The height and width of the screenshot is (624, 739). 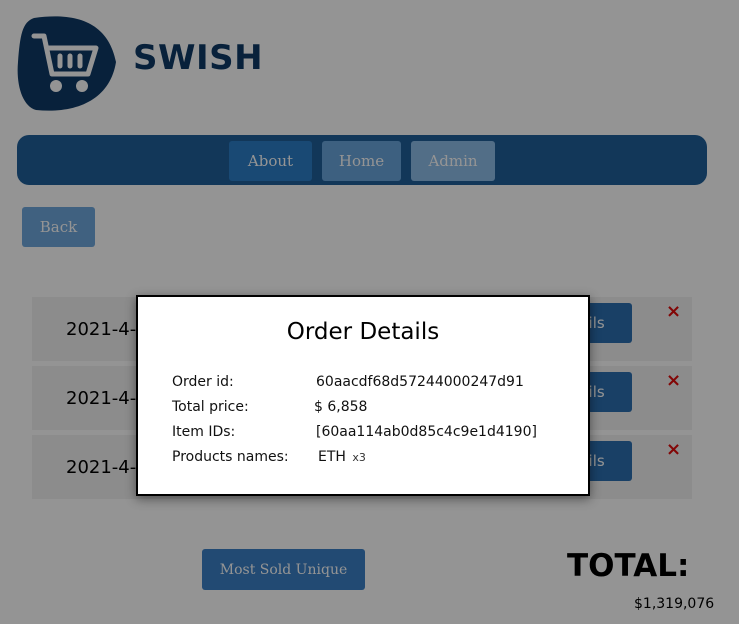 What do you see at coordinates (363, 332) in the screenshot?
I see `modal-title: Order Details` at bounding box center [363, 332].